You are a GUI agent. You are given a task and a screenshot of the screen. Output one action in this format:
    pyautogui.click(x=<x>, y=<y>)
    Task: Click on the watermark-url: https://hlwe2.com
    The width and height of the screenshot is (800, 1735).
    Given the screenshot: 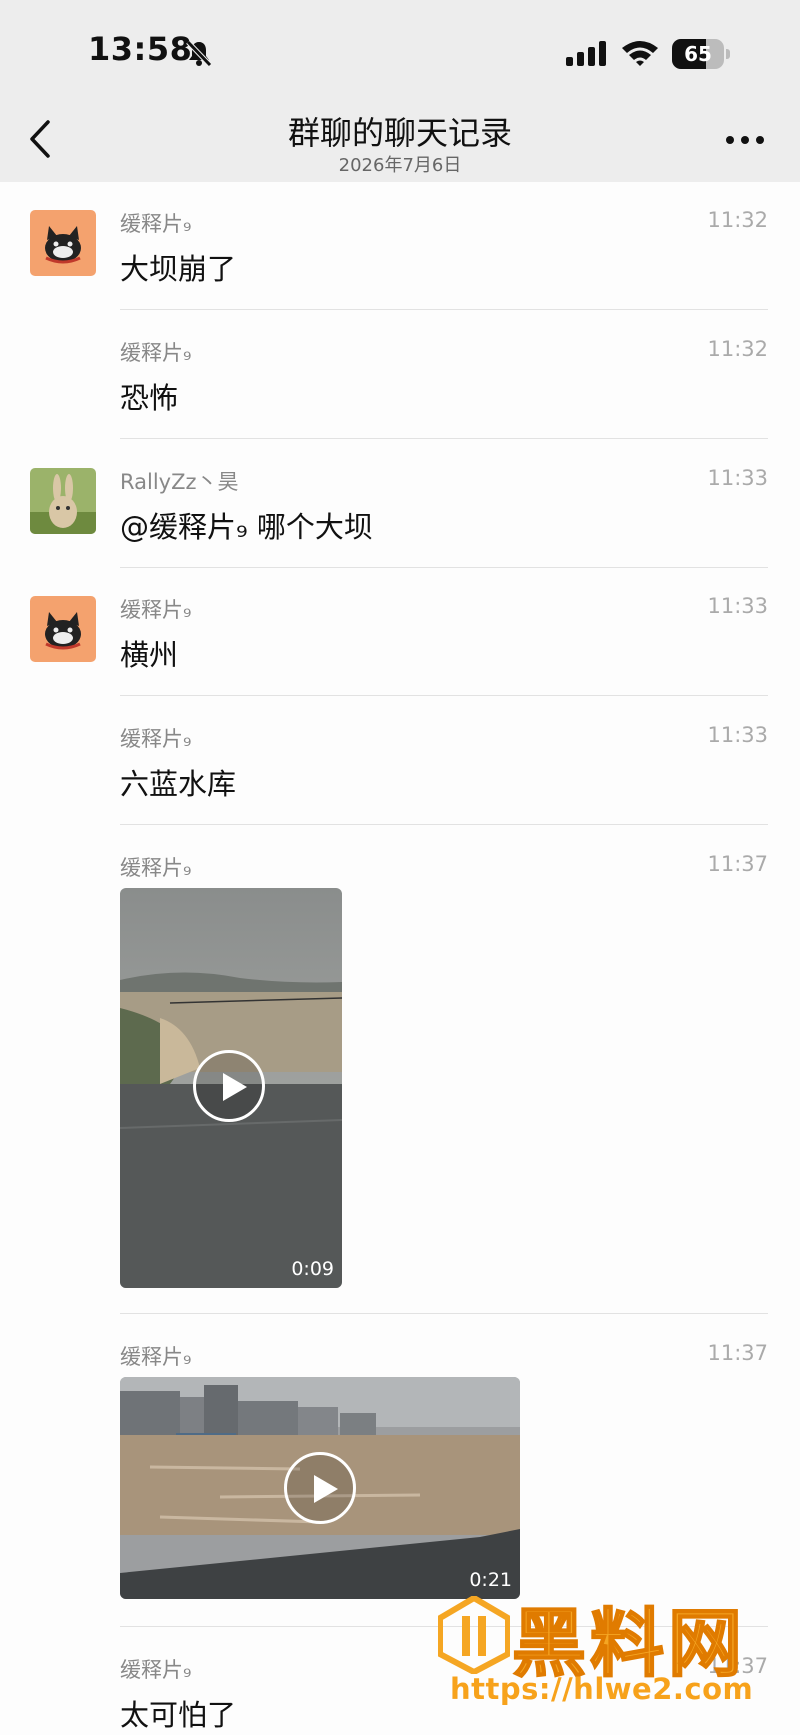 What is the action you would take?
    pyautogui.click(x=602, y=1689)
    